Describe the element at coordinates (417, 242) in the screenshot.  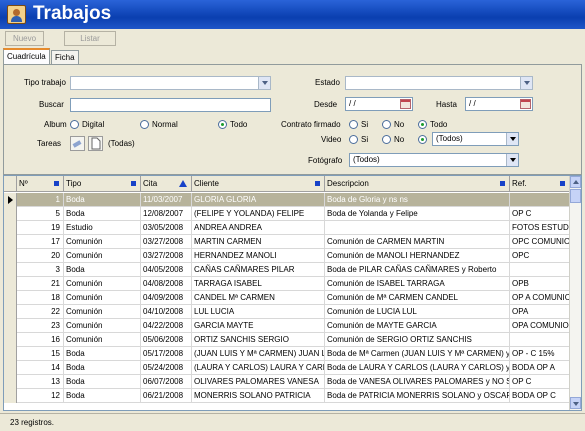
I see `cell-descripcion: Comunión de CARMEN MARTIN` at that location.